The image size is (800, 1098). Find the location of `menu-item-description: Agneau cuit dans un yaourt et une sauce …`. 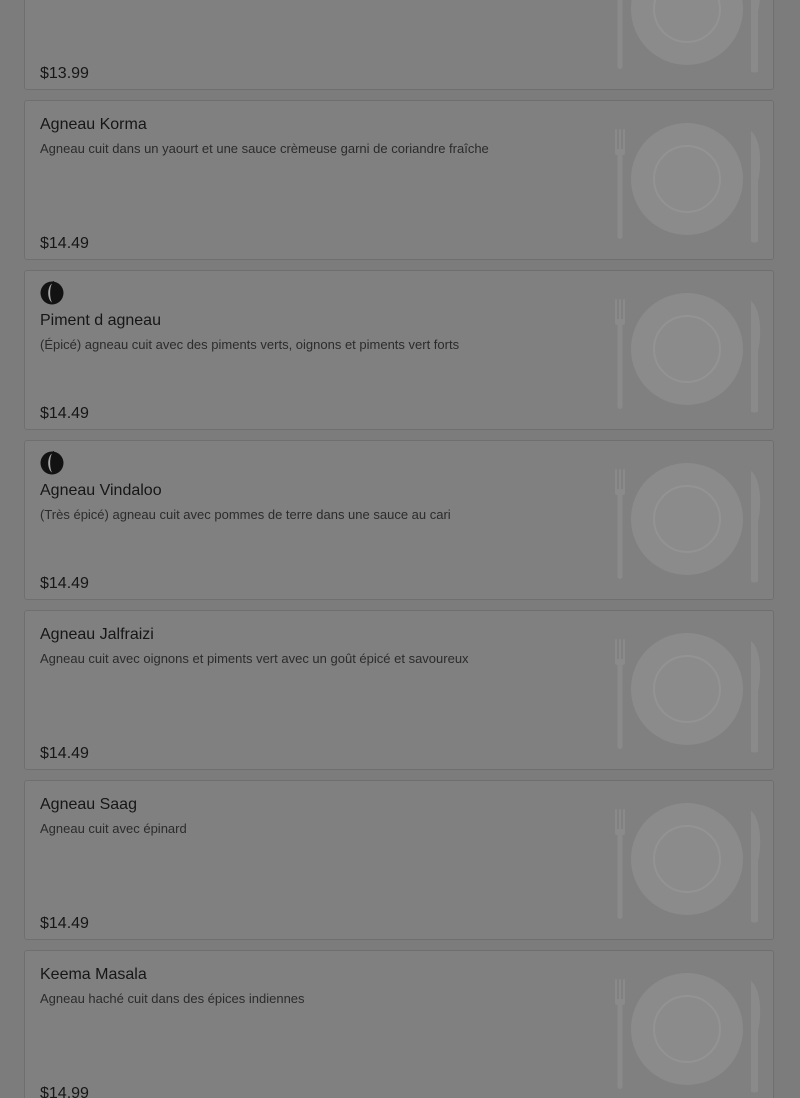

menu-item-description: Agneau cuit dans un yaourt et une sauce … is located at coordinates (264, 148).